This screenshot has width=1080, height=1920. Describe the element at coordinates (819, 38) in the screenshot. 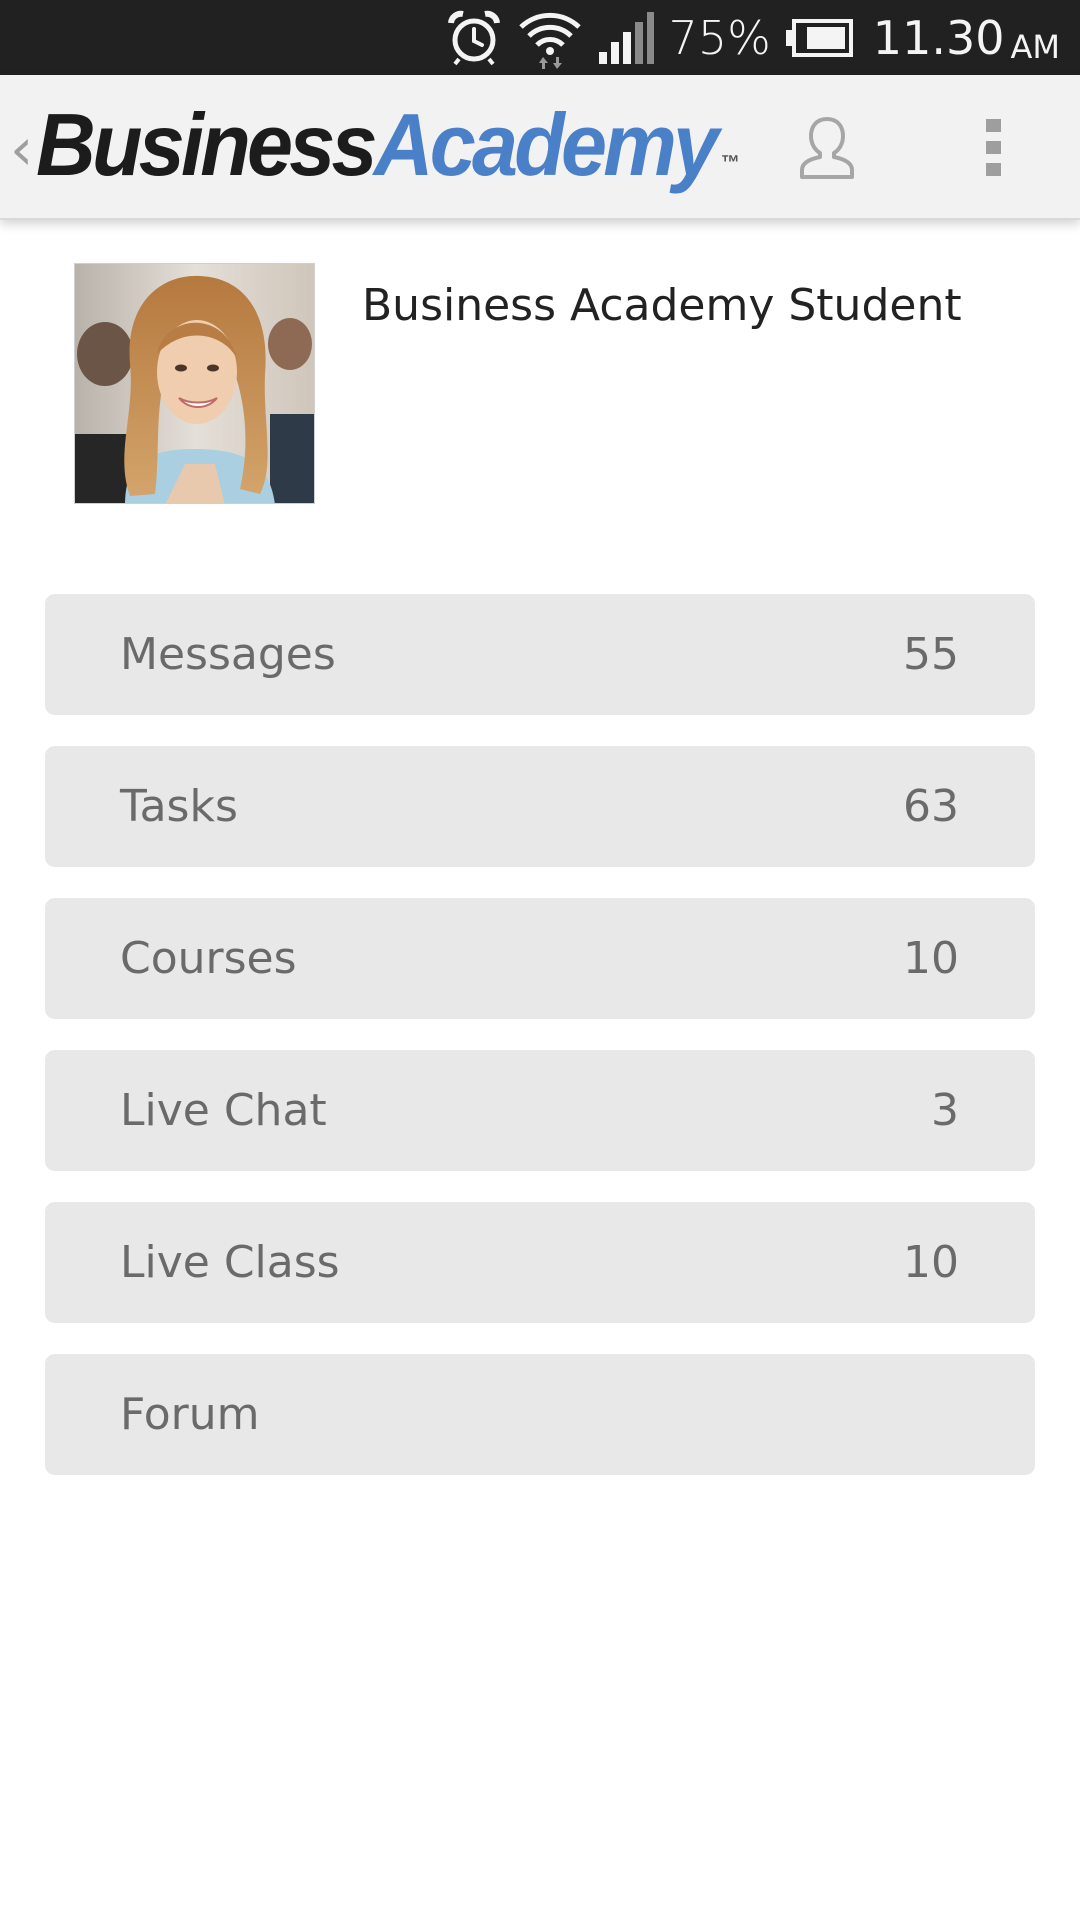

I see `battery-icon` at that location.